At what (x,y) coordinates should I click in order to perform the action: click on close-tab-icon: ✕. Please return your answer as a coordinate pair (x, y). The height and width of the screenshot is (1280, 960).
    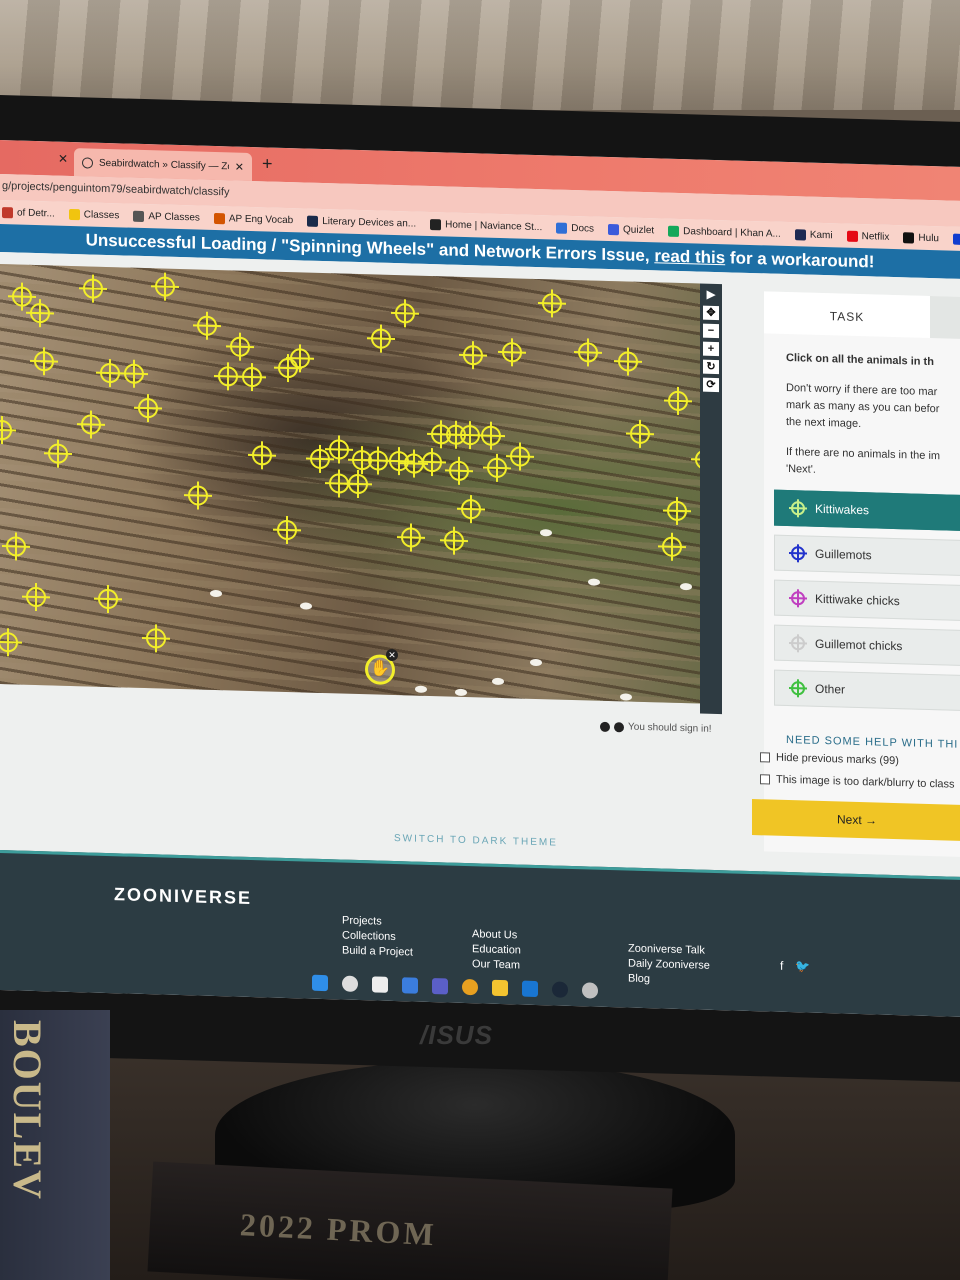
    Looking at the image, I should click on (63, 159).